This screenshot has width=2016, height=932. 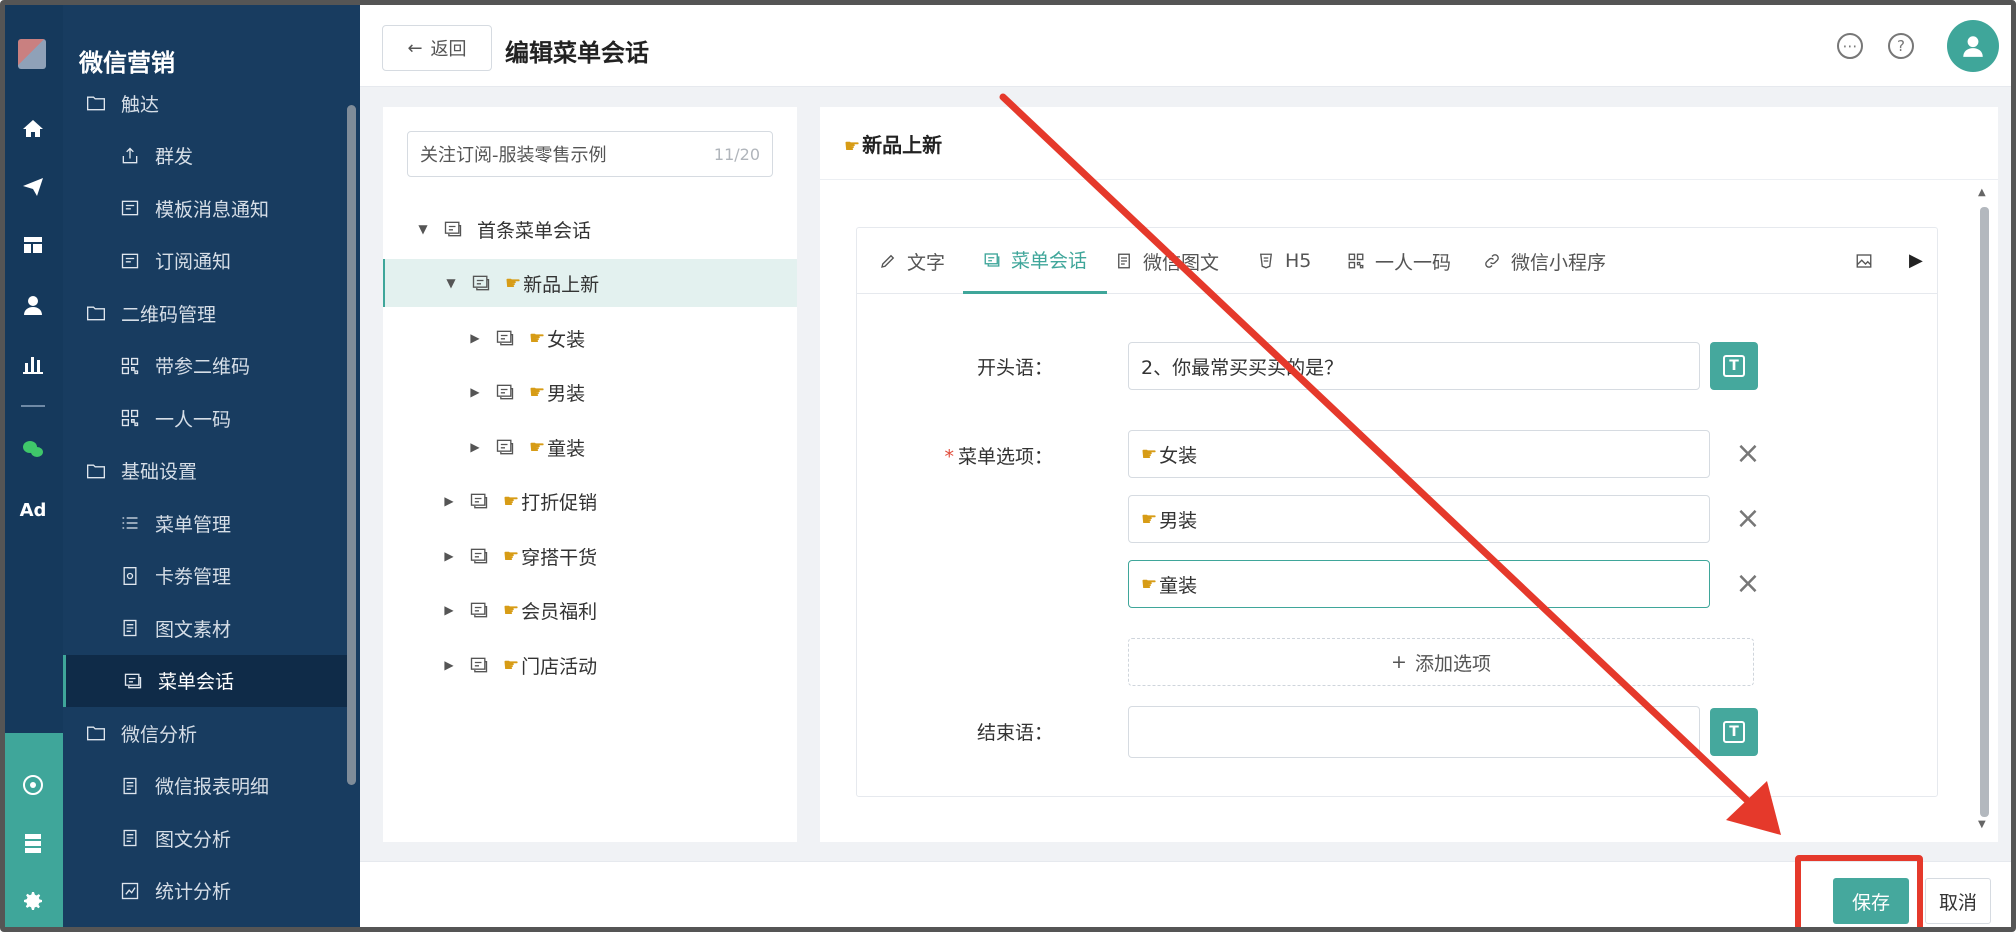 What do you see at coordinates (1419, 519) in the screenshot?
I see `menu-option-input: ☛ 男装` at bounding box center [1419, 519].